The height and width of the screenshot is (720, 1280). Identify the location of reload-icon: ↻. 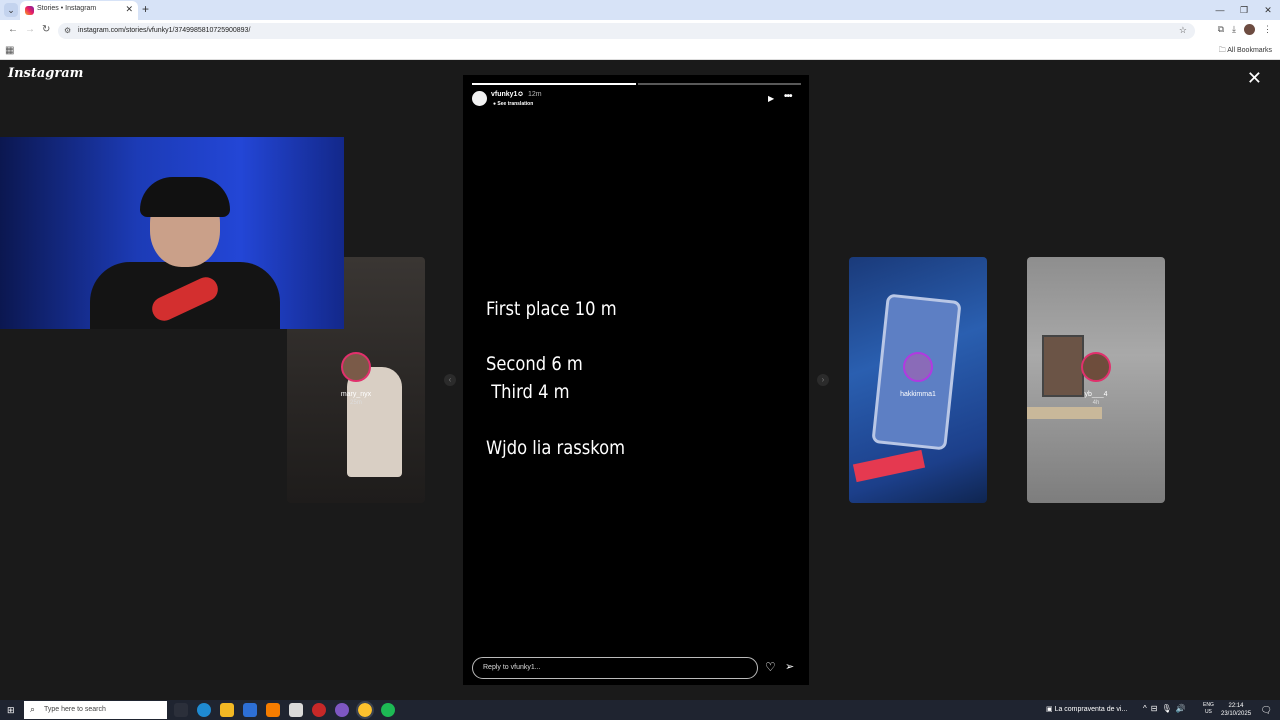
(46, 29).